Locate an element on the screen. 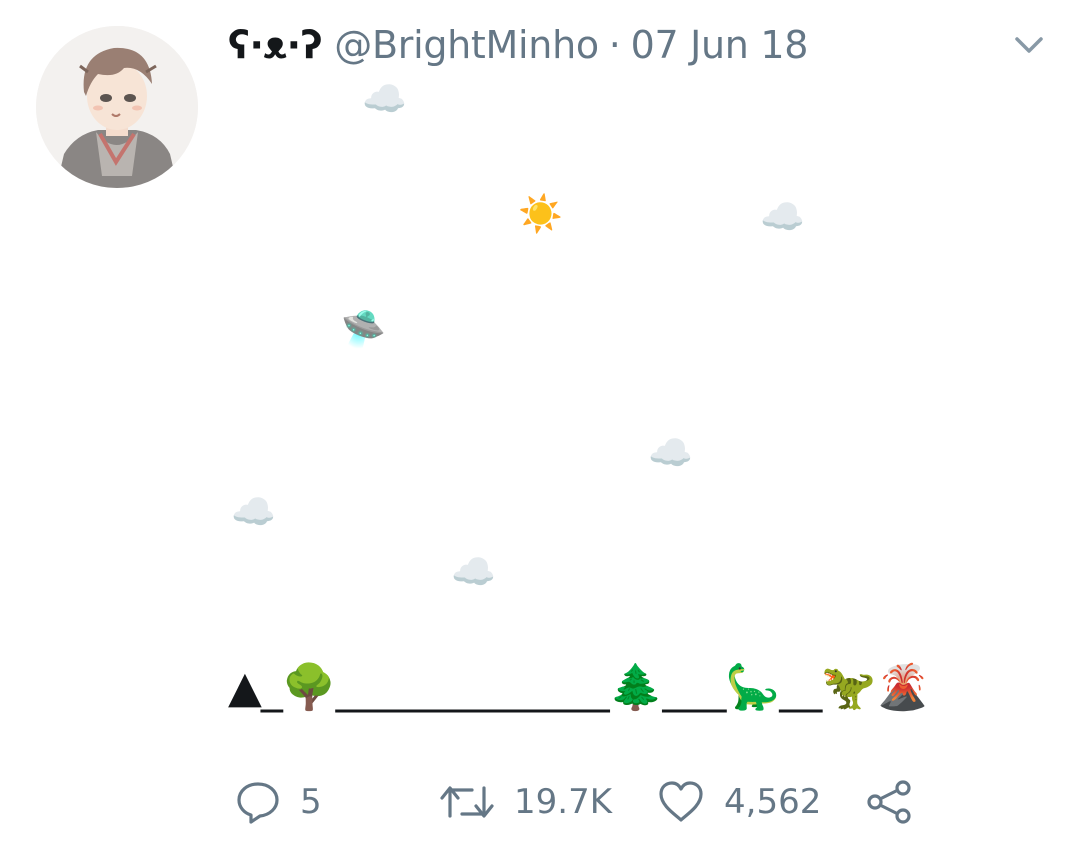  anime-boy-sketch-avatar is located at coordinates (117, 107).